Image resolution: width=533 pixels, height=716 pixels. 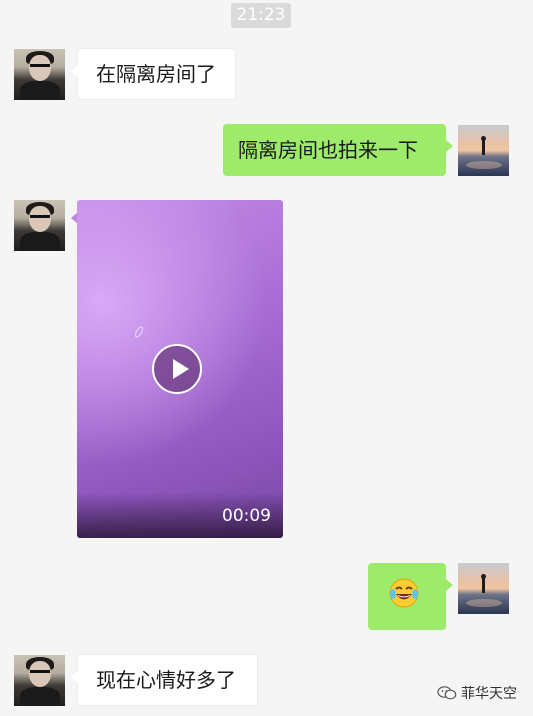 What do you see at coordinates (139, 332) in the screenshot?
I see `video-frame-speck` at bounding box center [139, 332].